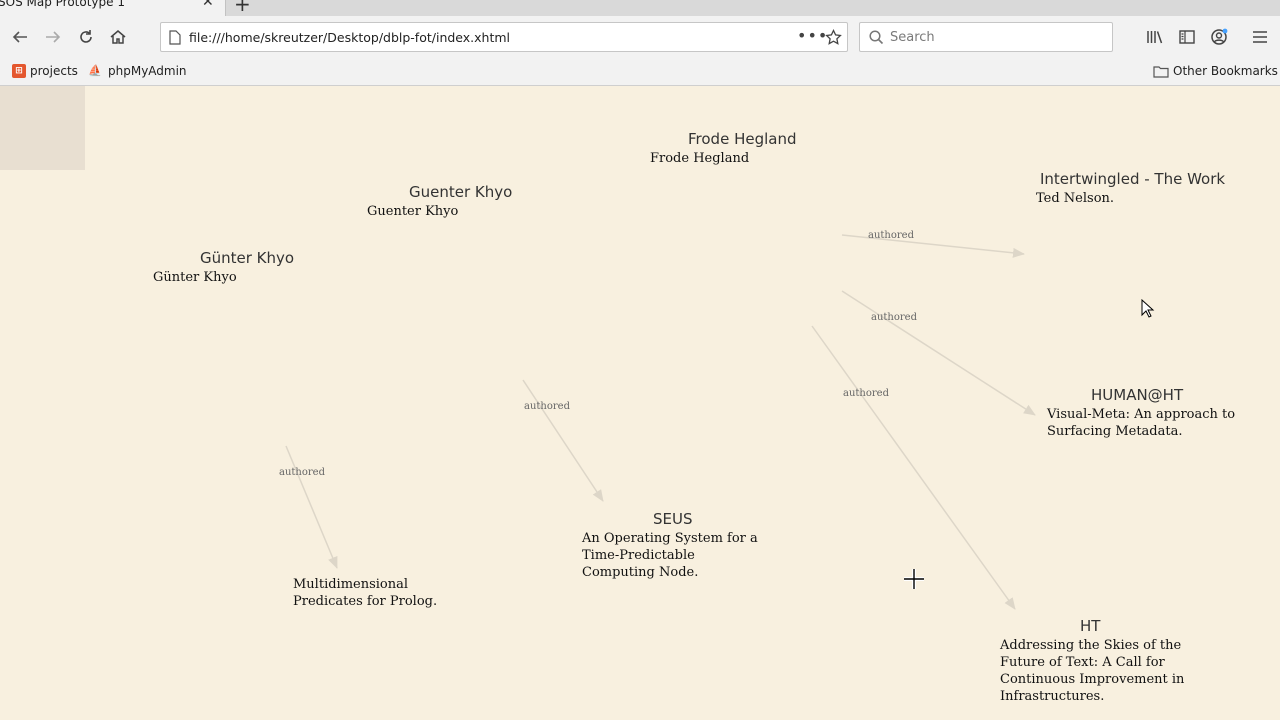  What do you see at coordinates (1161, 71) in the screenshot?
I see `folder-icon` at bounding box center [1161, 71].